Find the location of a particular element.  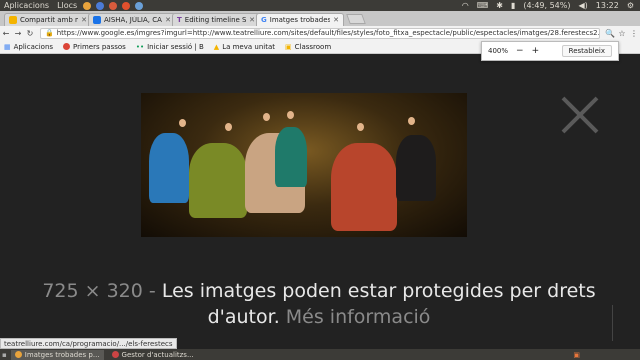

bookmark-label: Aplicacions is located at coordinates (33, 46).